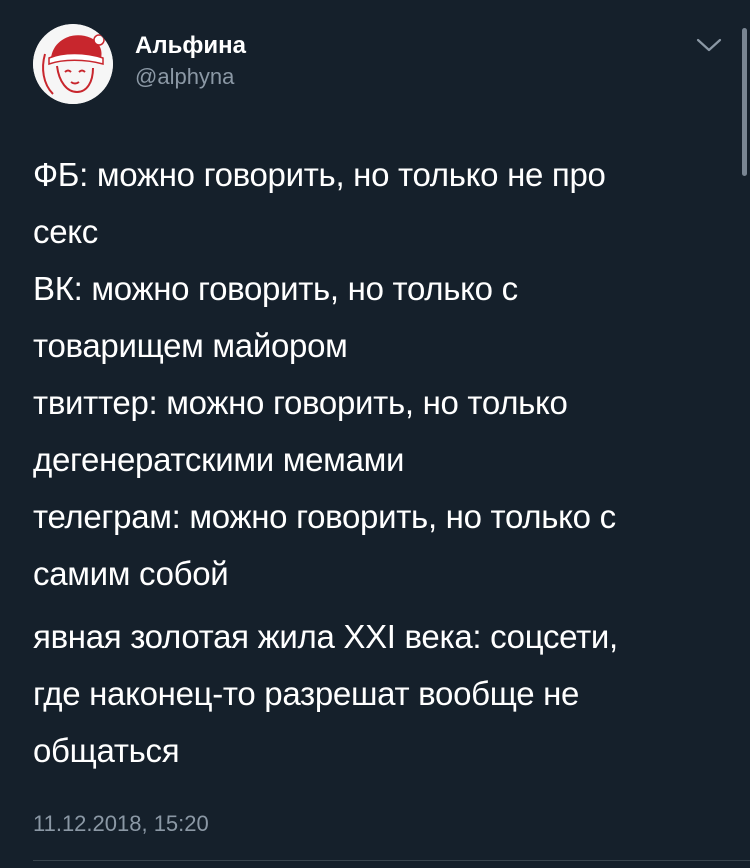 The width and height of the screenshot is (750, 868). What do you see at coordinates (190, 345) in the screenshot?
I see `tweet-line: товарищем майором` at bounding box center [190, 345].